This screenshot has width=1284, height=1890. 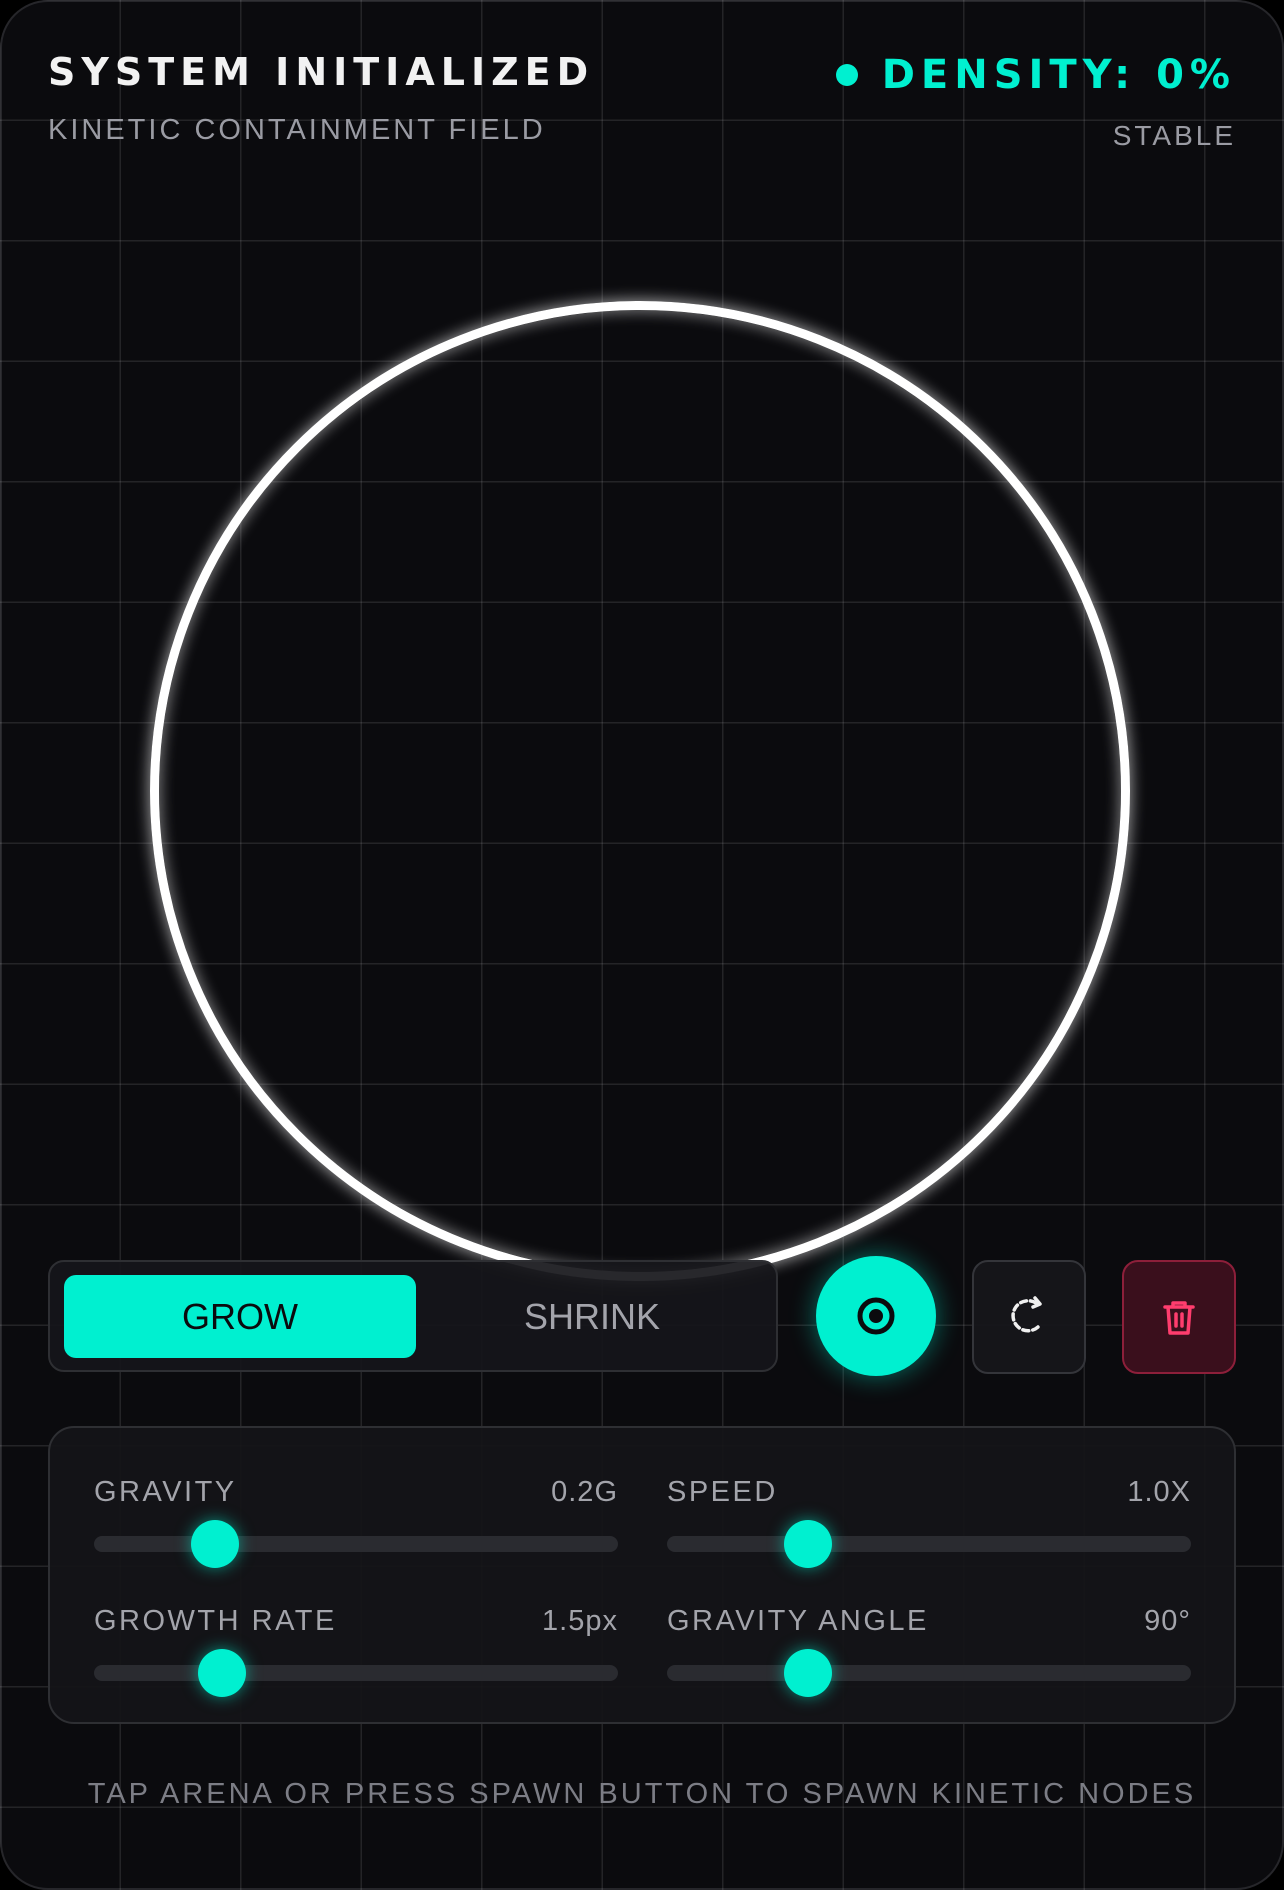 I want to click on mode-toggle: GROW SHRINK, so click(x=413, y=1316).